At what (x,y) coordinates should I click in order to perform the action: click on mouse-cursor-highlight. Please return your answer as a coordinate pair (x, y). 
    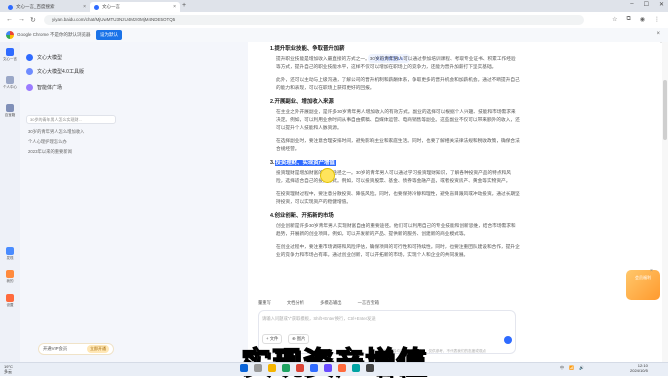
    Looking at the image, I should click on (327, 175).